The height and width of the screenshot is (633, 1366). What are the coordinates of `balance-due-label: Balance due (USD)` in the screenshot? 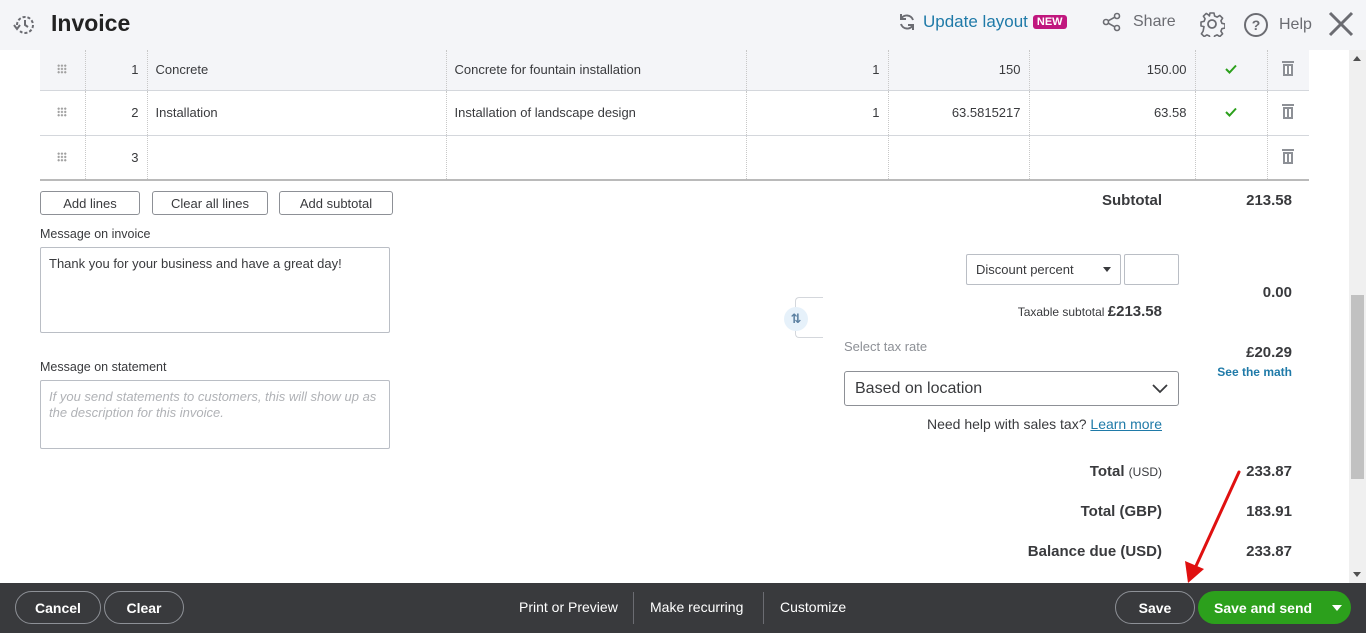 It's located at (1094, 551).